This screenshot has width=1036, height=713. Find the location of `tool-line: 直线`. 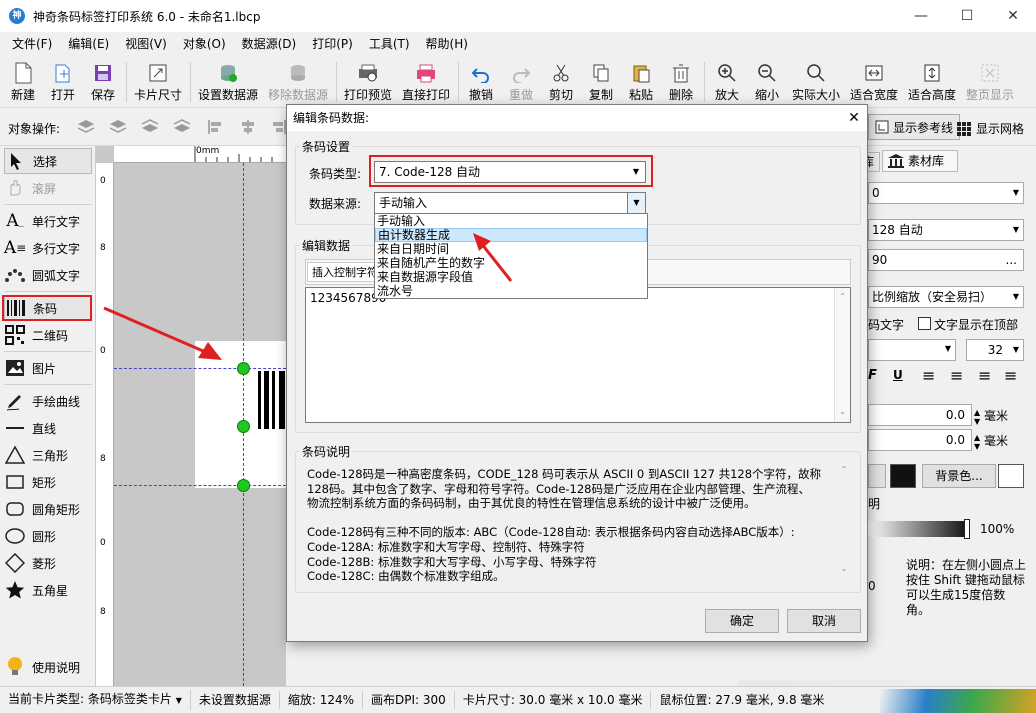

tool-line: 直线 is located at coordinates (48, 428).